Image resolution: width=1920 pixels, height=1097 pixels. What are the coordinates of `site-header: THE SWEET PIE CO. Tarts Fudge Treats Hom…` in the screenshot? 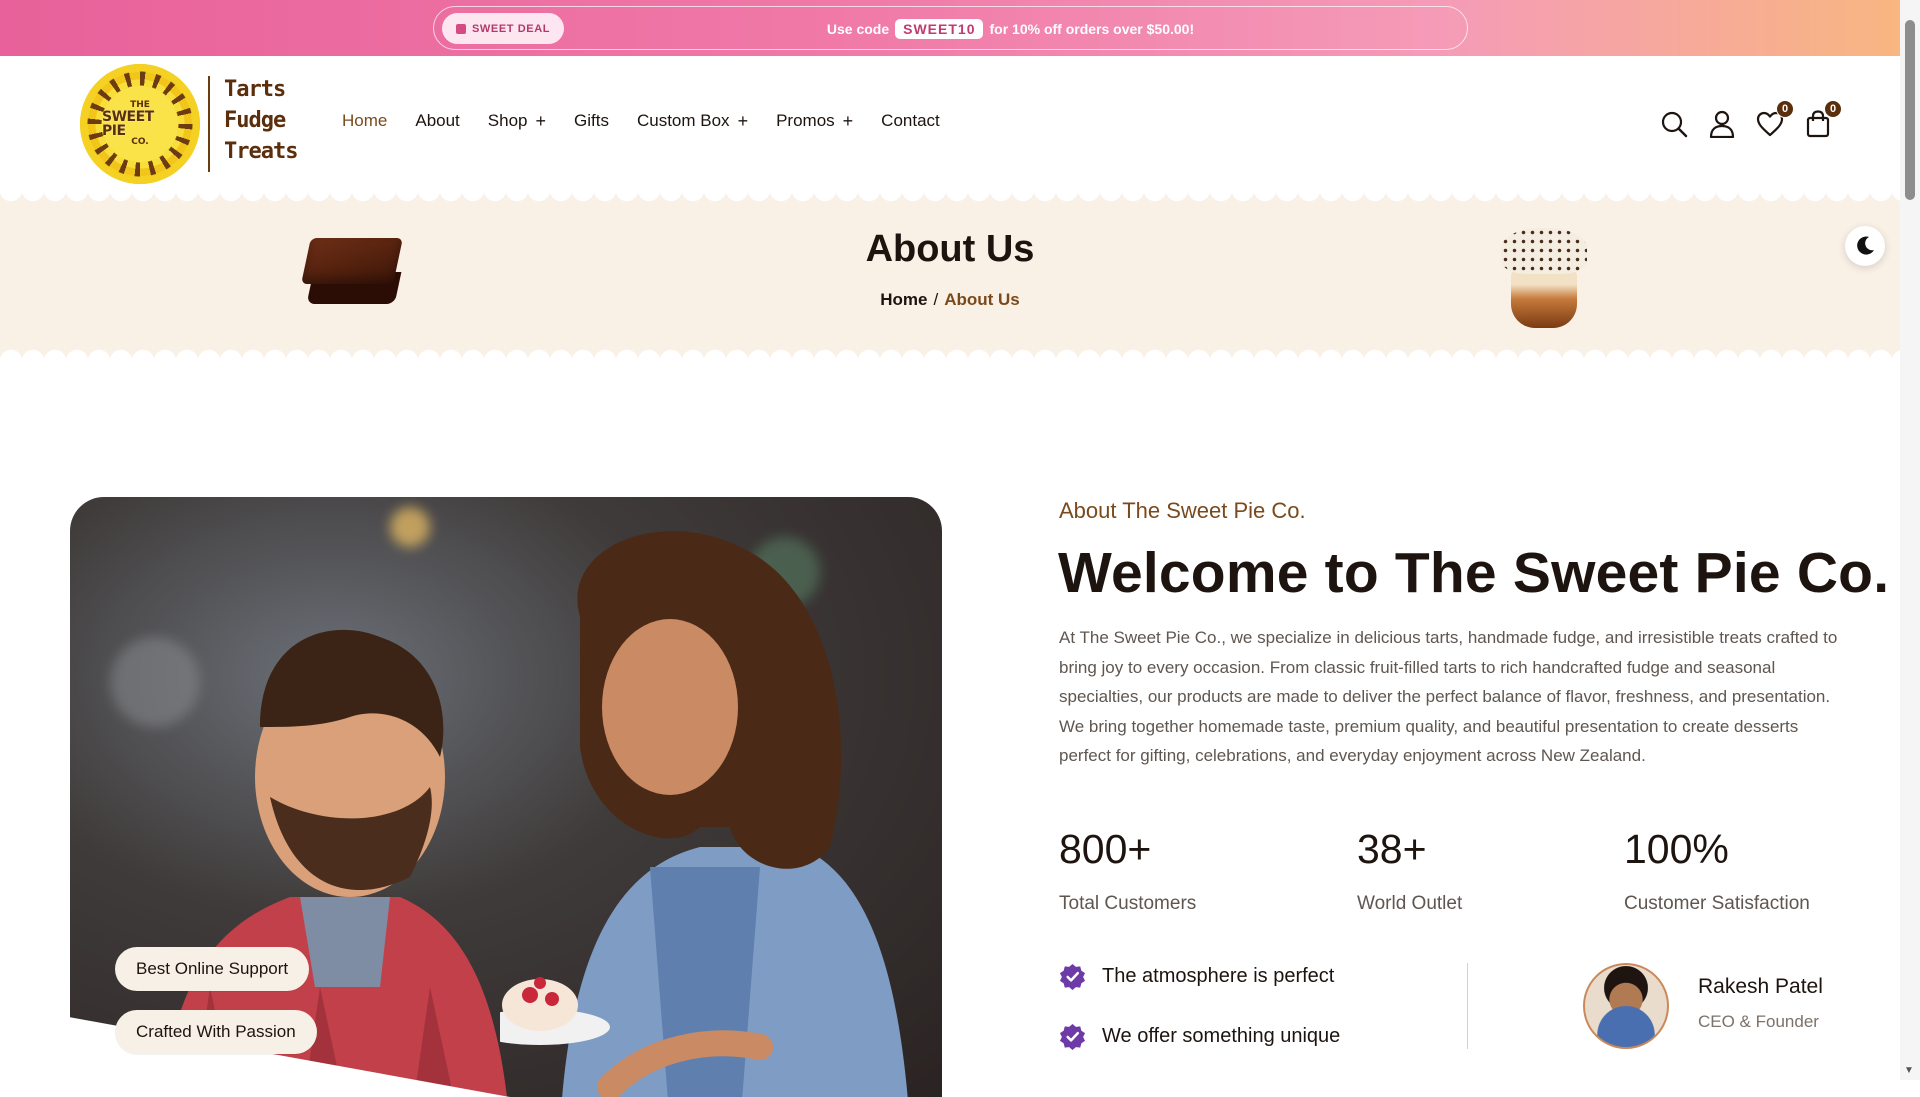 It's located at (950, 123).